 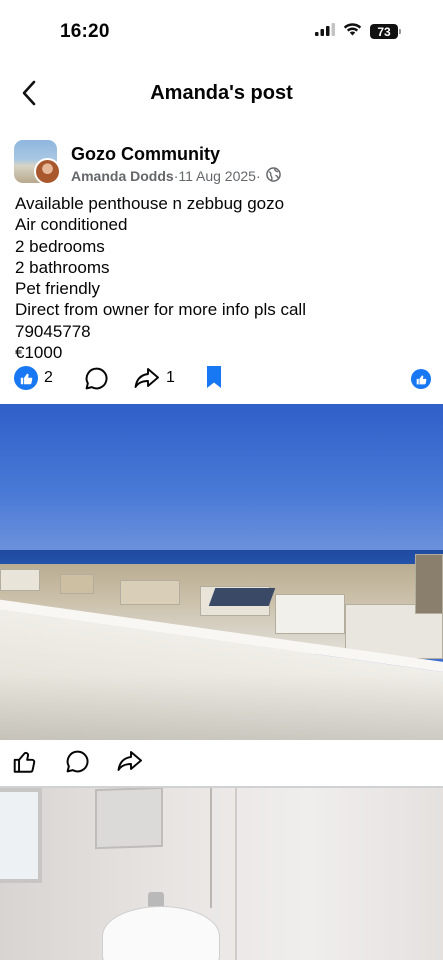 What do you see at coordinates (71, 225) in the screenshot?
I see `post-text-line: Air conditioned` at bounding box center [71, 225].